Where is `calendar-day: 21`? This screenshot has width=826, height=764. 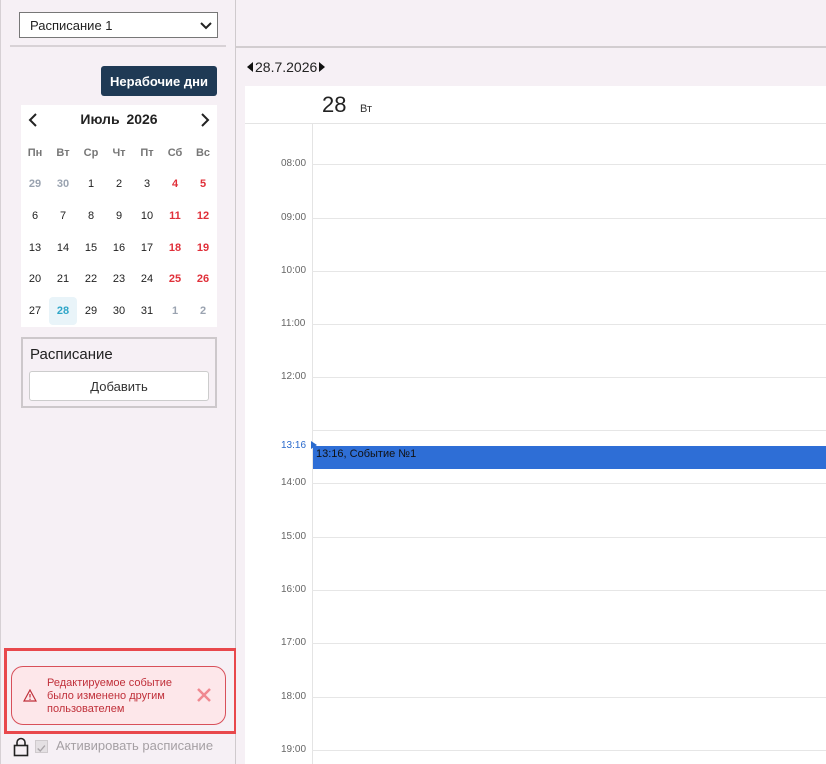 calendar-day: 21 is located at coordinates (63, 279).